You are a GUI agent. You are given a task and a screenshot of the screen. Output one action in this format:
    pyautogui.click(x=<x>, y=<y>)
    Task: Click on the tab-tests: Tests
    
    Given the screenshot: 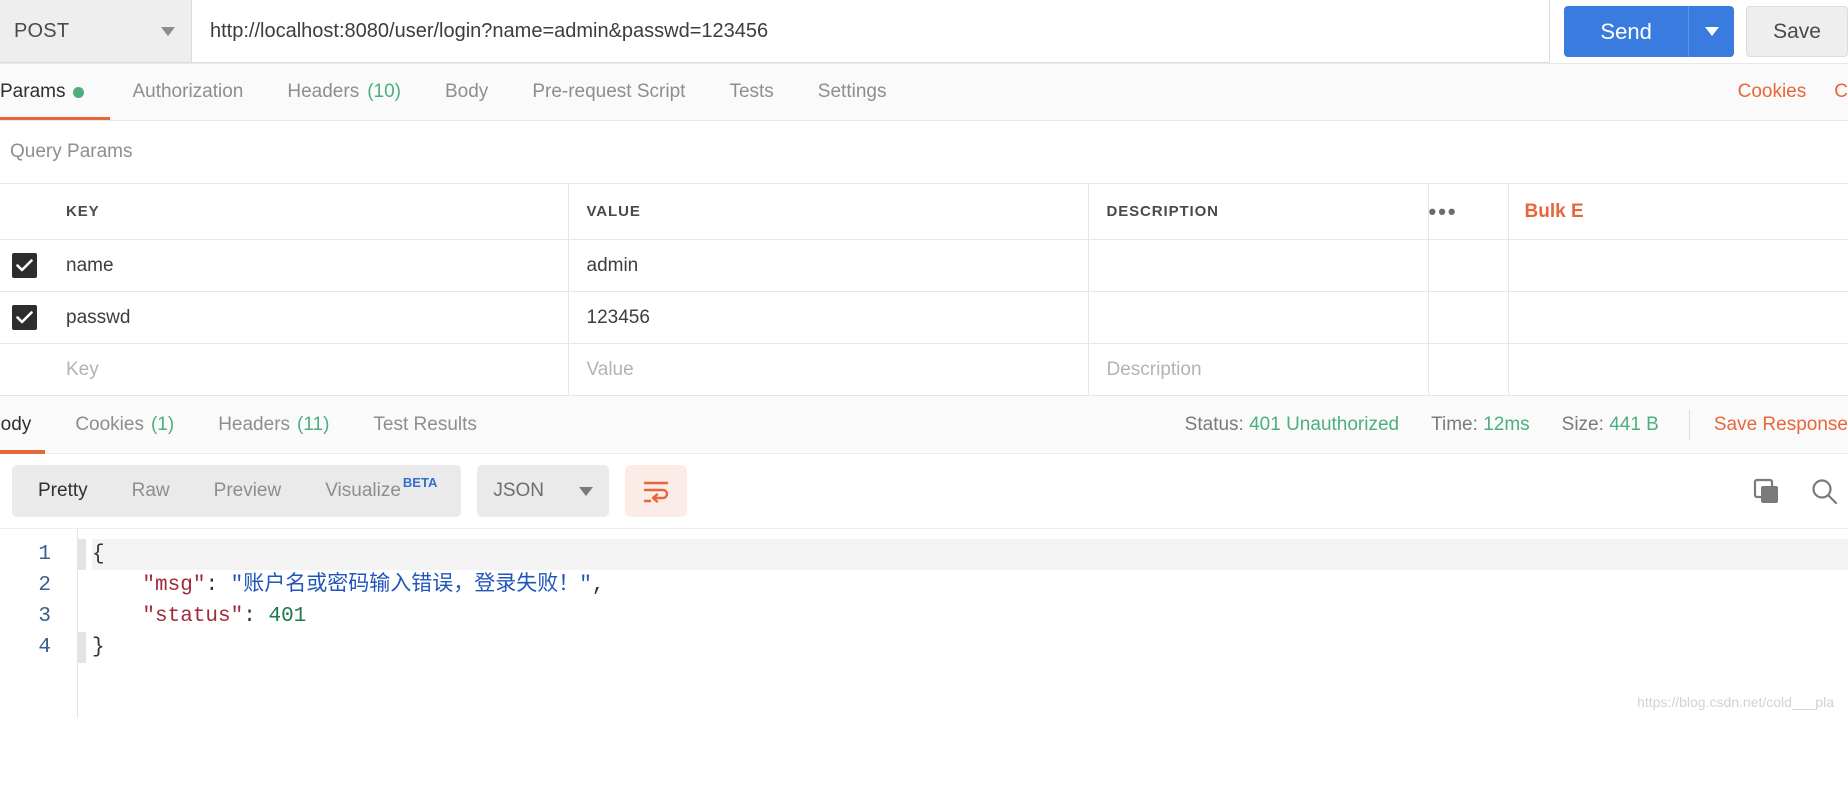 What is the action you would take?
    pyautogui.click(x=751, y=92)
    